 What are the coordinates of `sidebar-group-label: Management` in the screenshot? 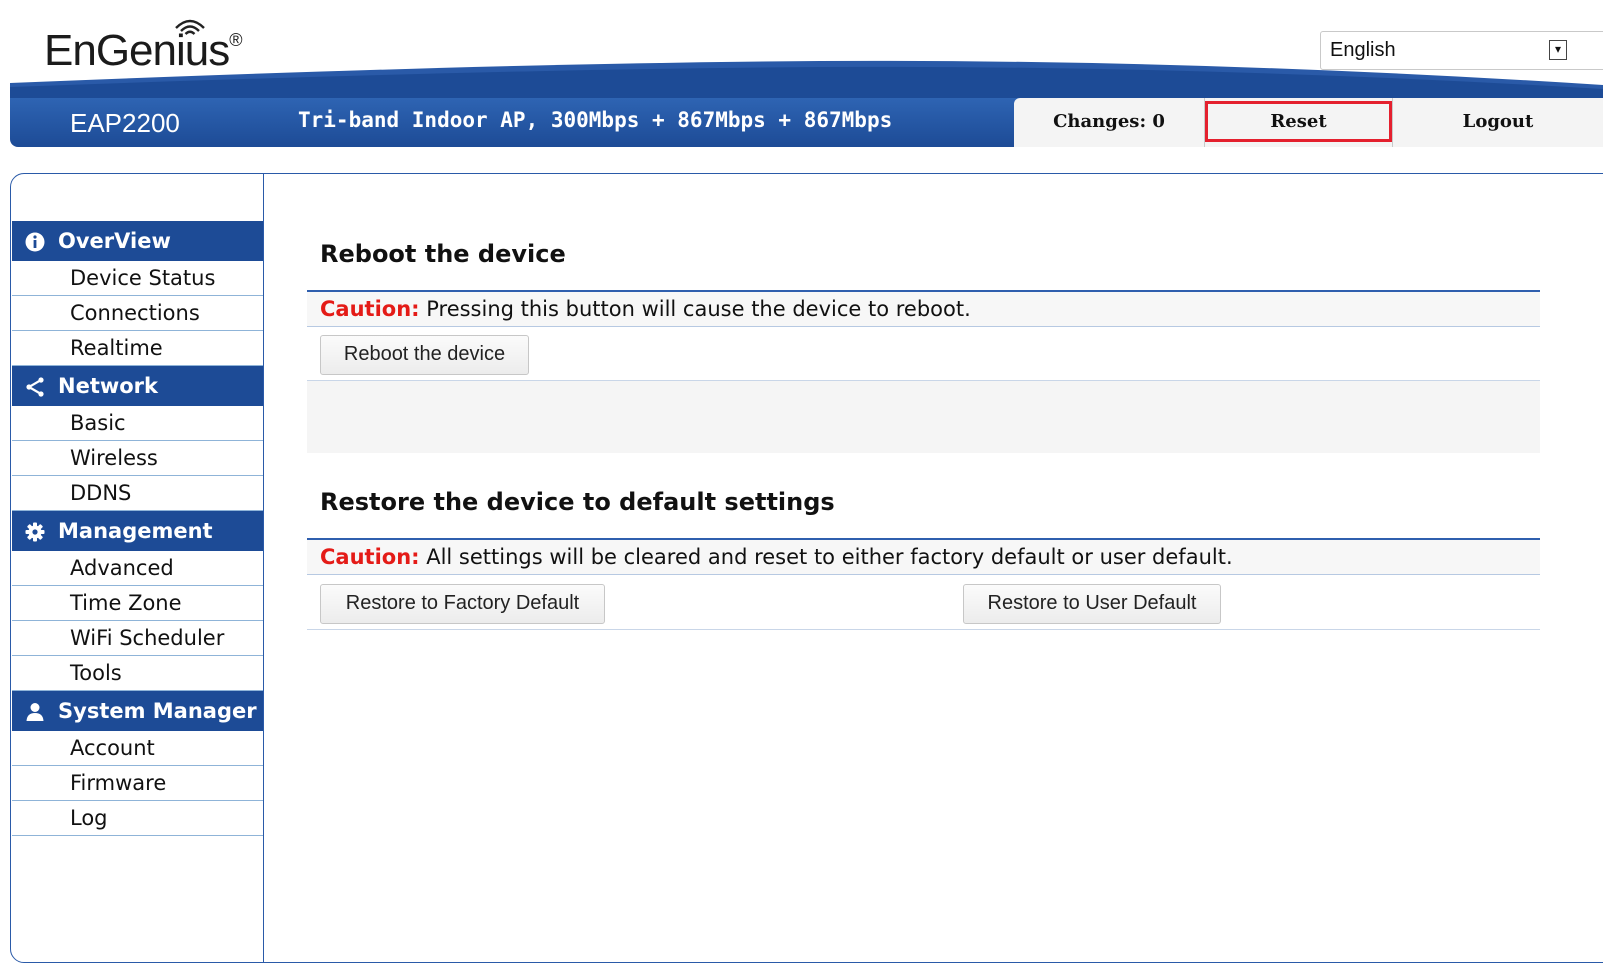 It's located at (135, 531).